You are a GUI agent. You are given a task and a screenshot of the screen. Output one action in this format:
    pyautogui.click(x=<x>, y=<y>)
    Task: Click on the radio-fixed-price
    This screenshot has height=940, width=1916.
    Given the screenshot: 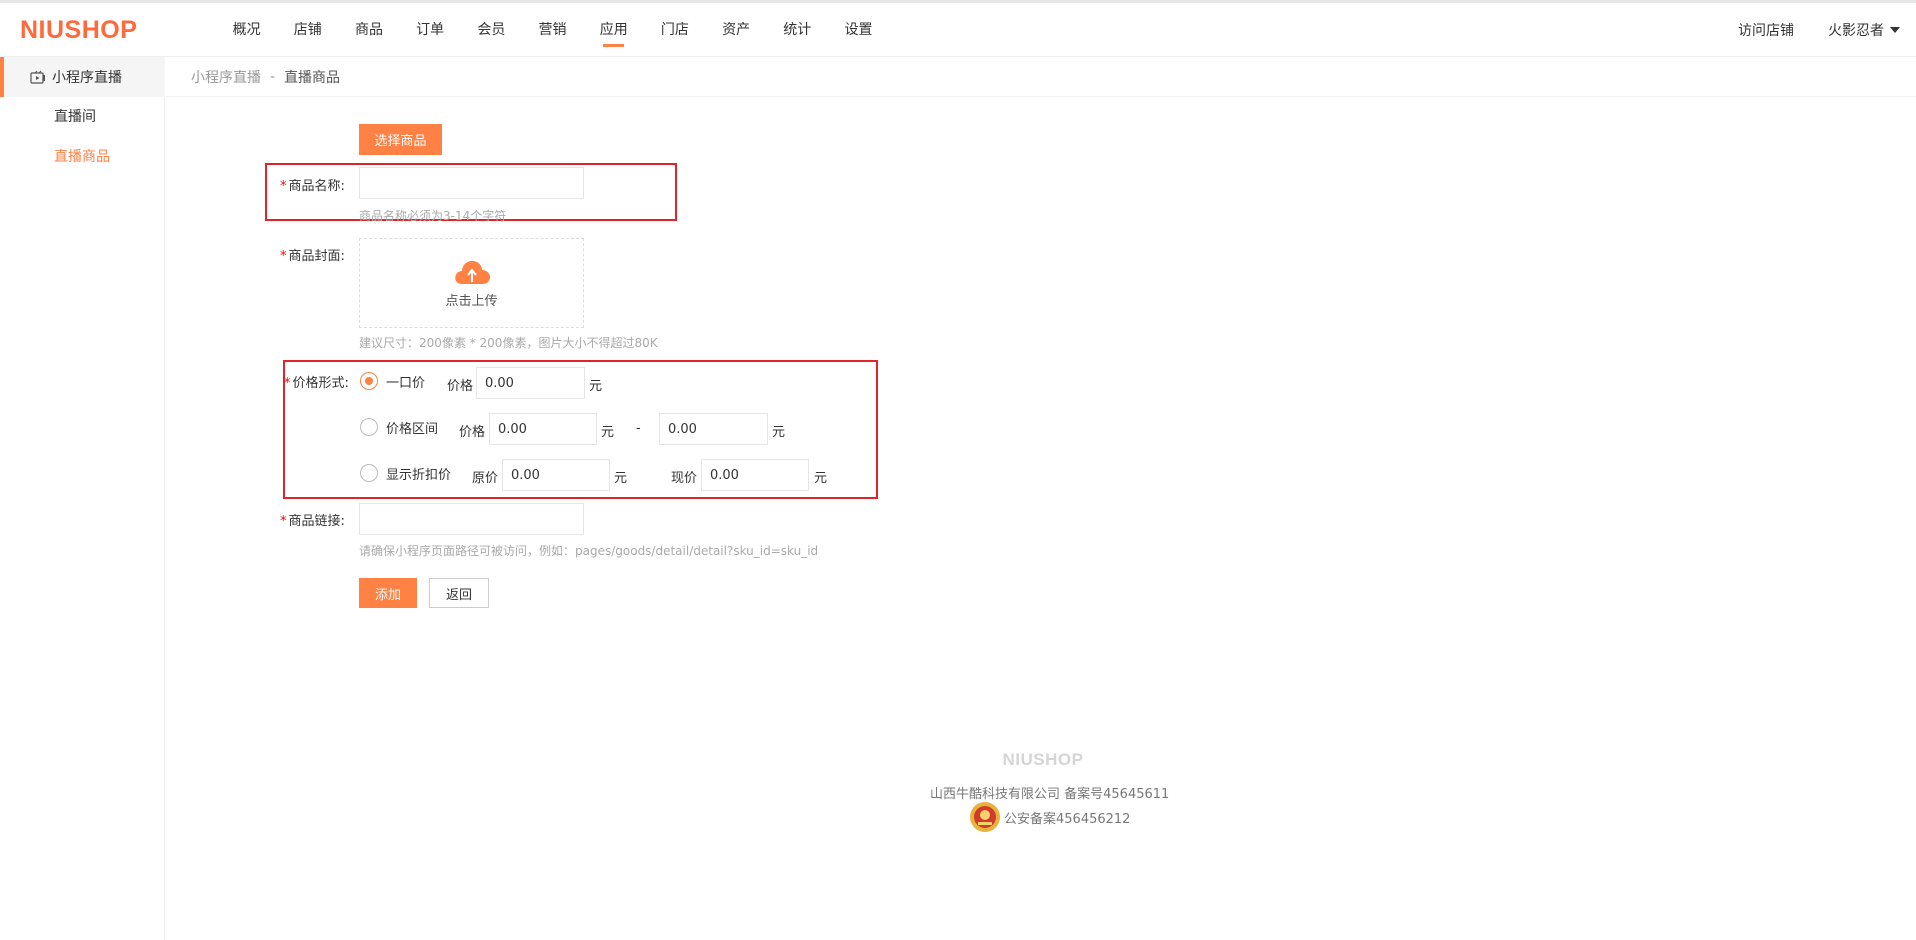 What is the action you would take?
    pyautogui.click(x=369, y=381)
    